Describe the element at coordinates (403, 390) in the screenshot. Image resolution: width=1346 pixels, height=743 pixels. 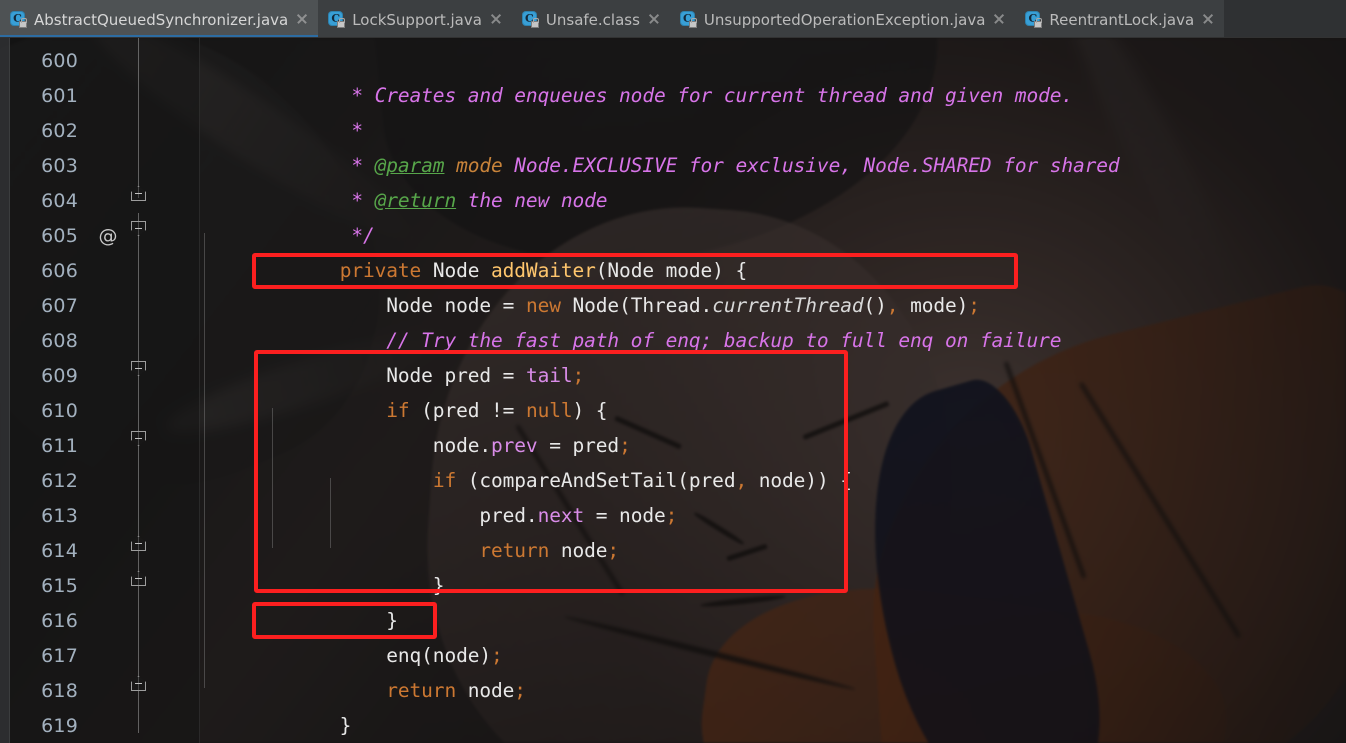
I see `code-line: if (pred != null) {` at that location.